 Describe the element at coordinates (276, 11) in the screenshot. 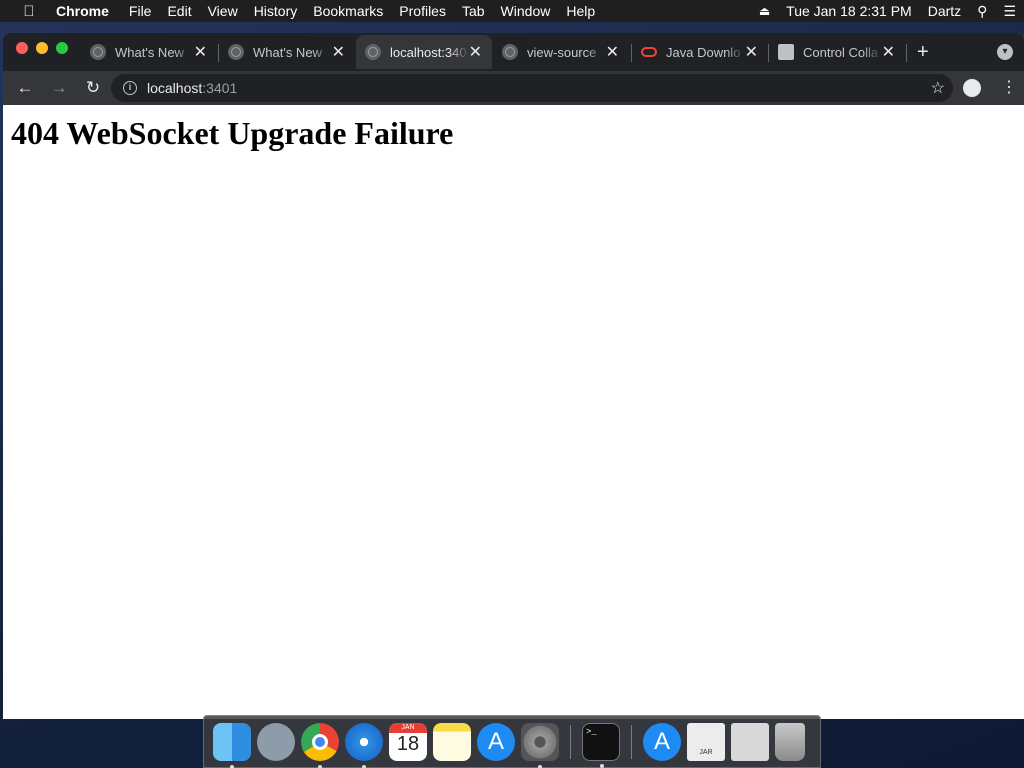

I see `menu-history: History` at that location.